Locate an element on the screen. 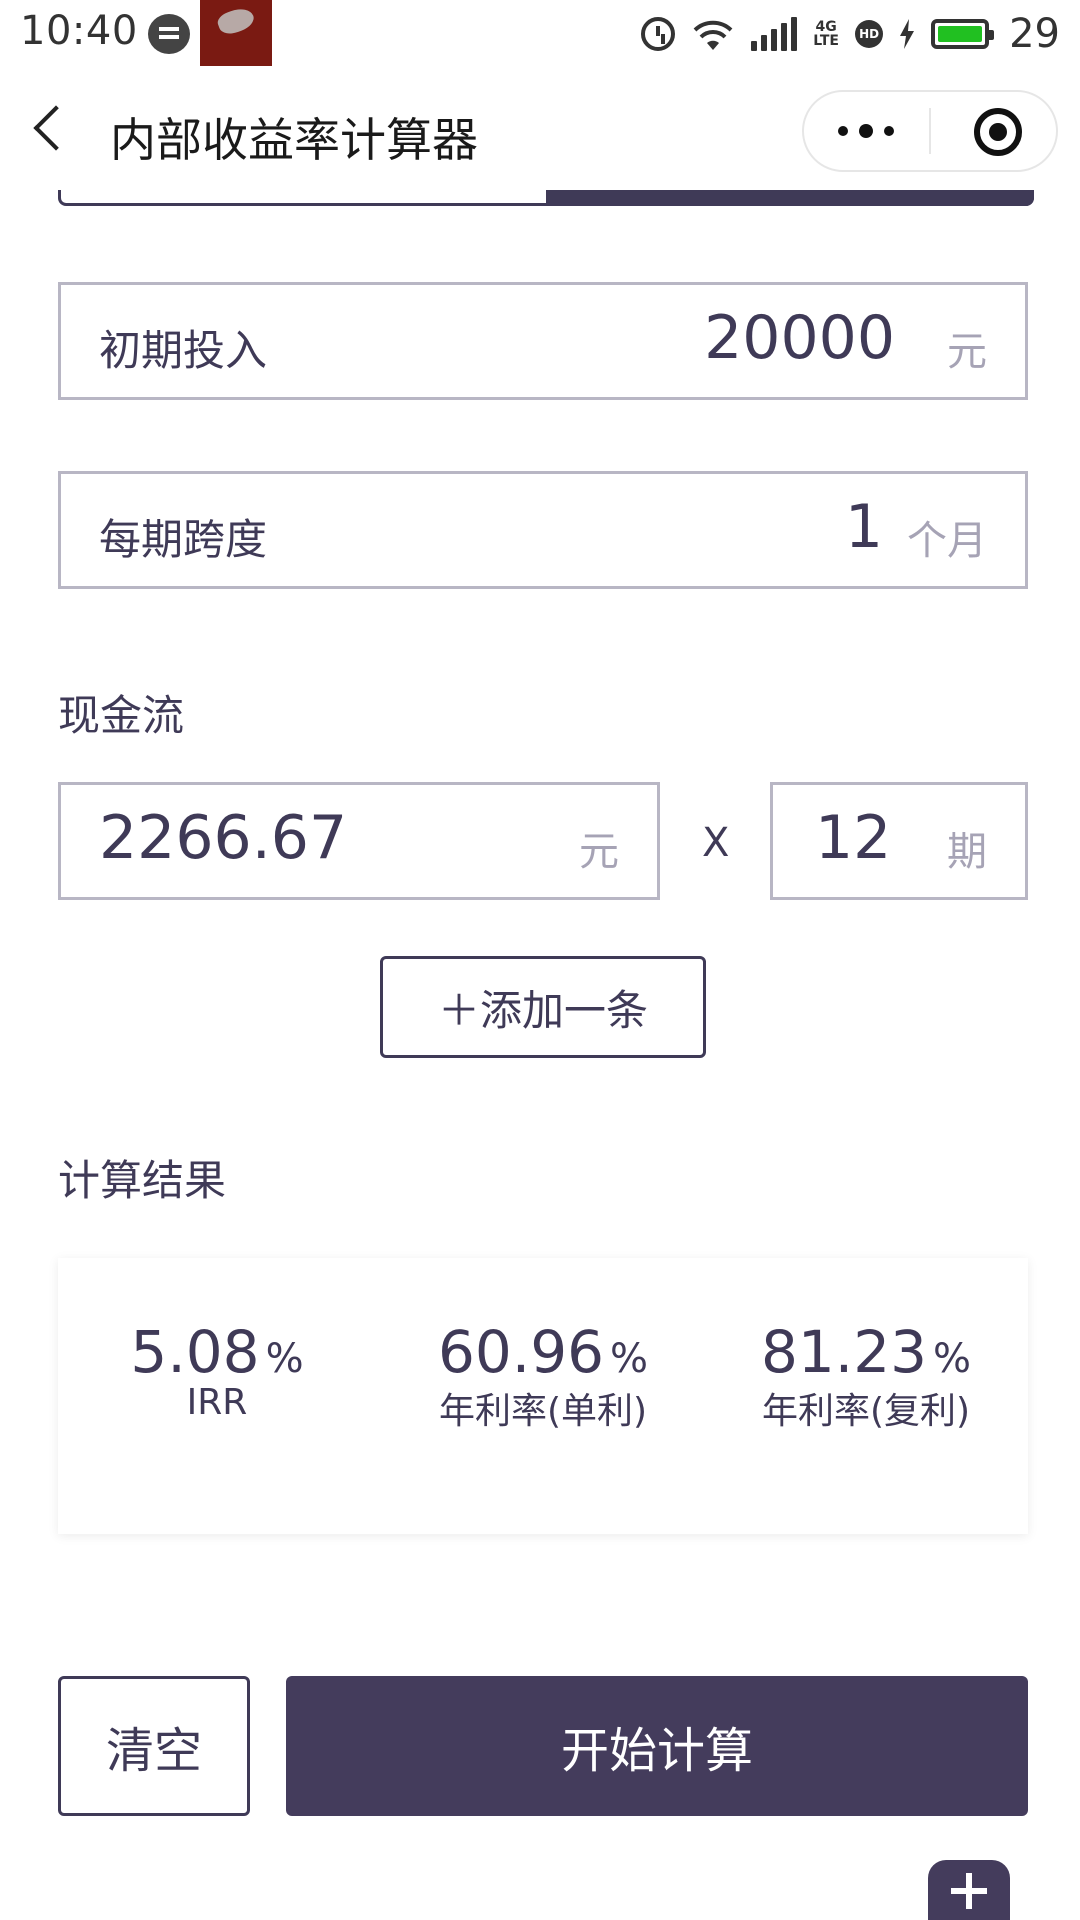  tab-active-edge is located at coordinates (790, 198).